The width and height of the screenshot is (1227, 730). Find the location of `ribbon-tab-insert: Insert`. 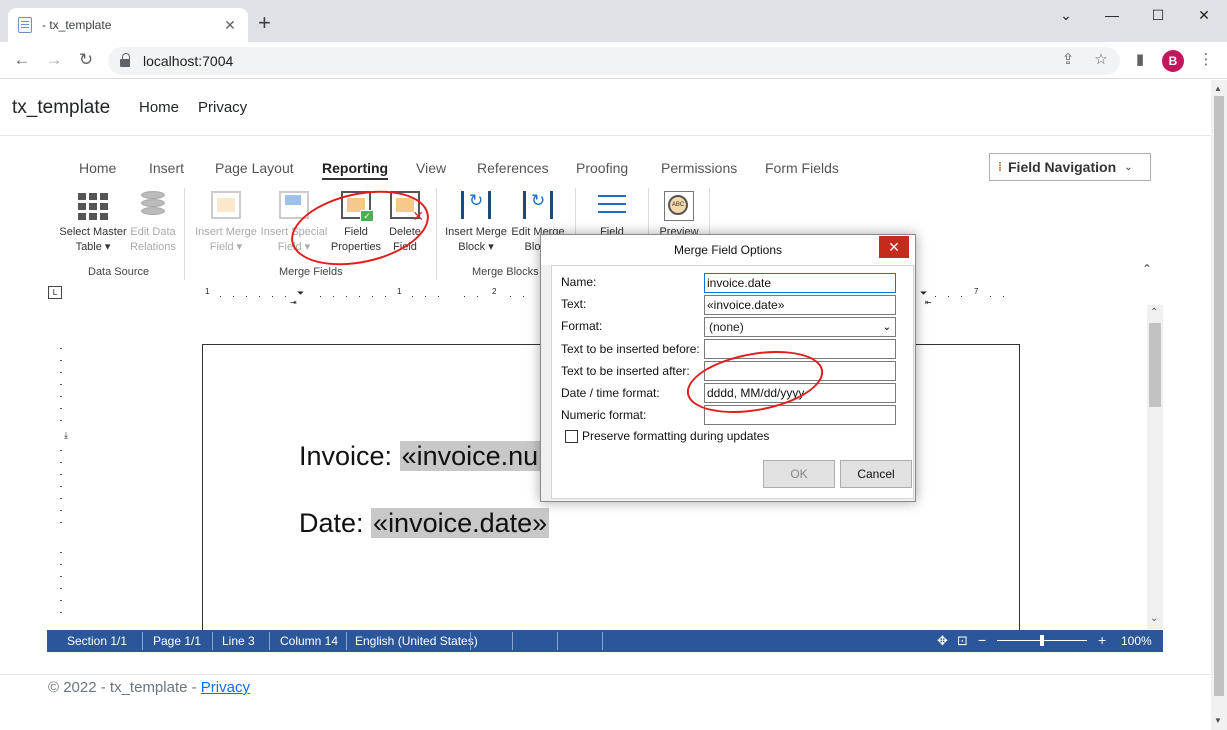

ribbon-tab-insert: Insert is located at coordinates (166, 168).